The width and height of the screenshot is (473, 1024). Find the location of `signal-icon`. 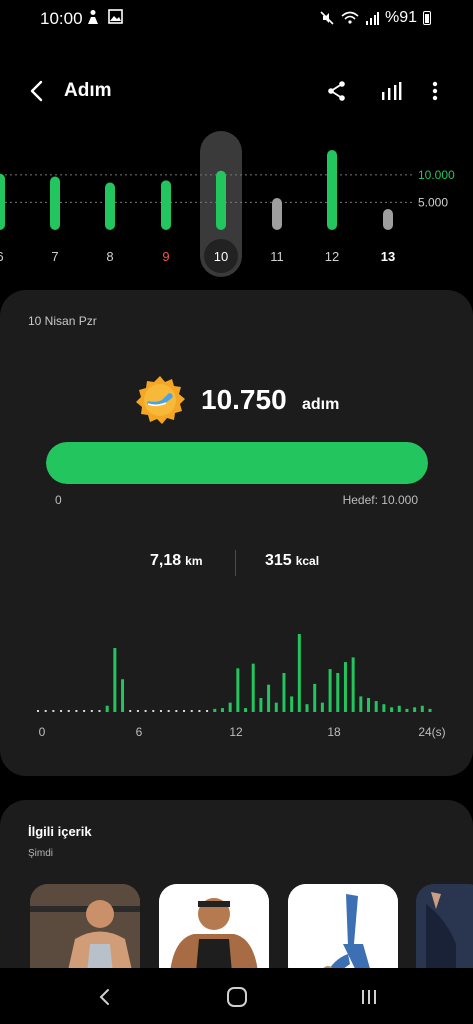

signal-icon is located at coordinates (372, 18).